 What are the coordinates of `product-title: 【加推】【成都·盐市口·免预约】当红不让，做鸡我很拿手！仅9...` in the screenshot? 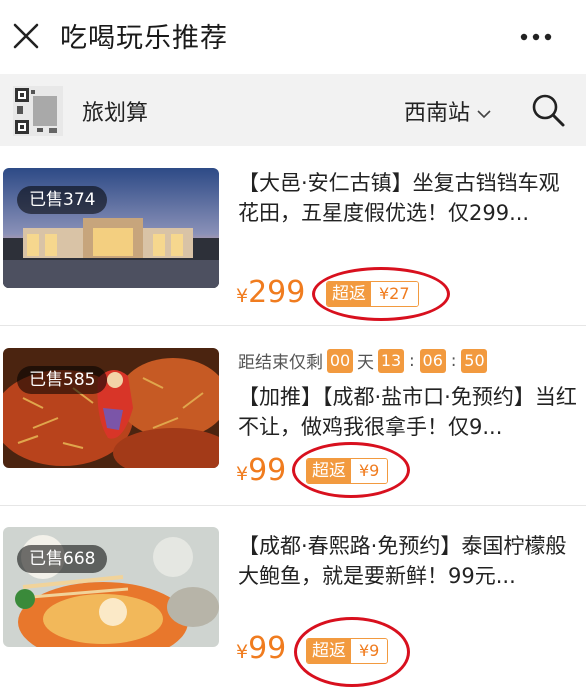 It's located at (407, 412).